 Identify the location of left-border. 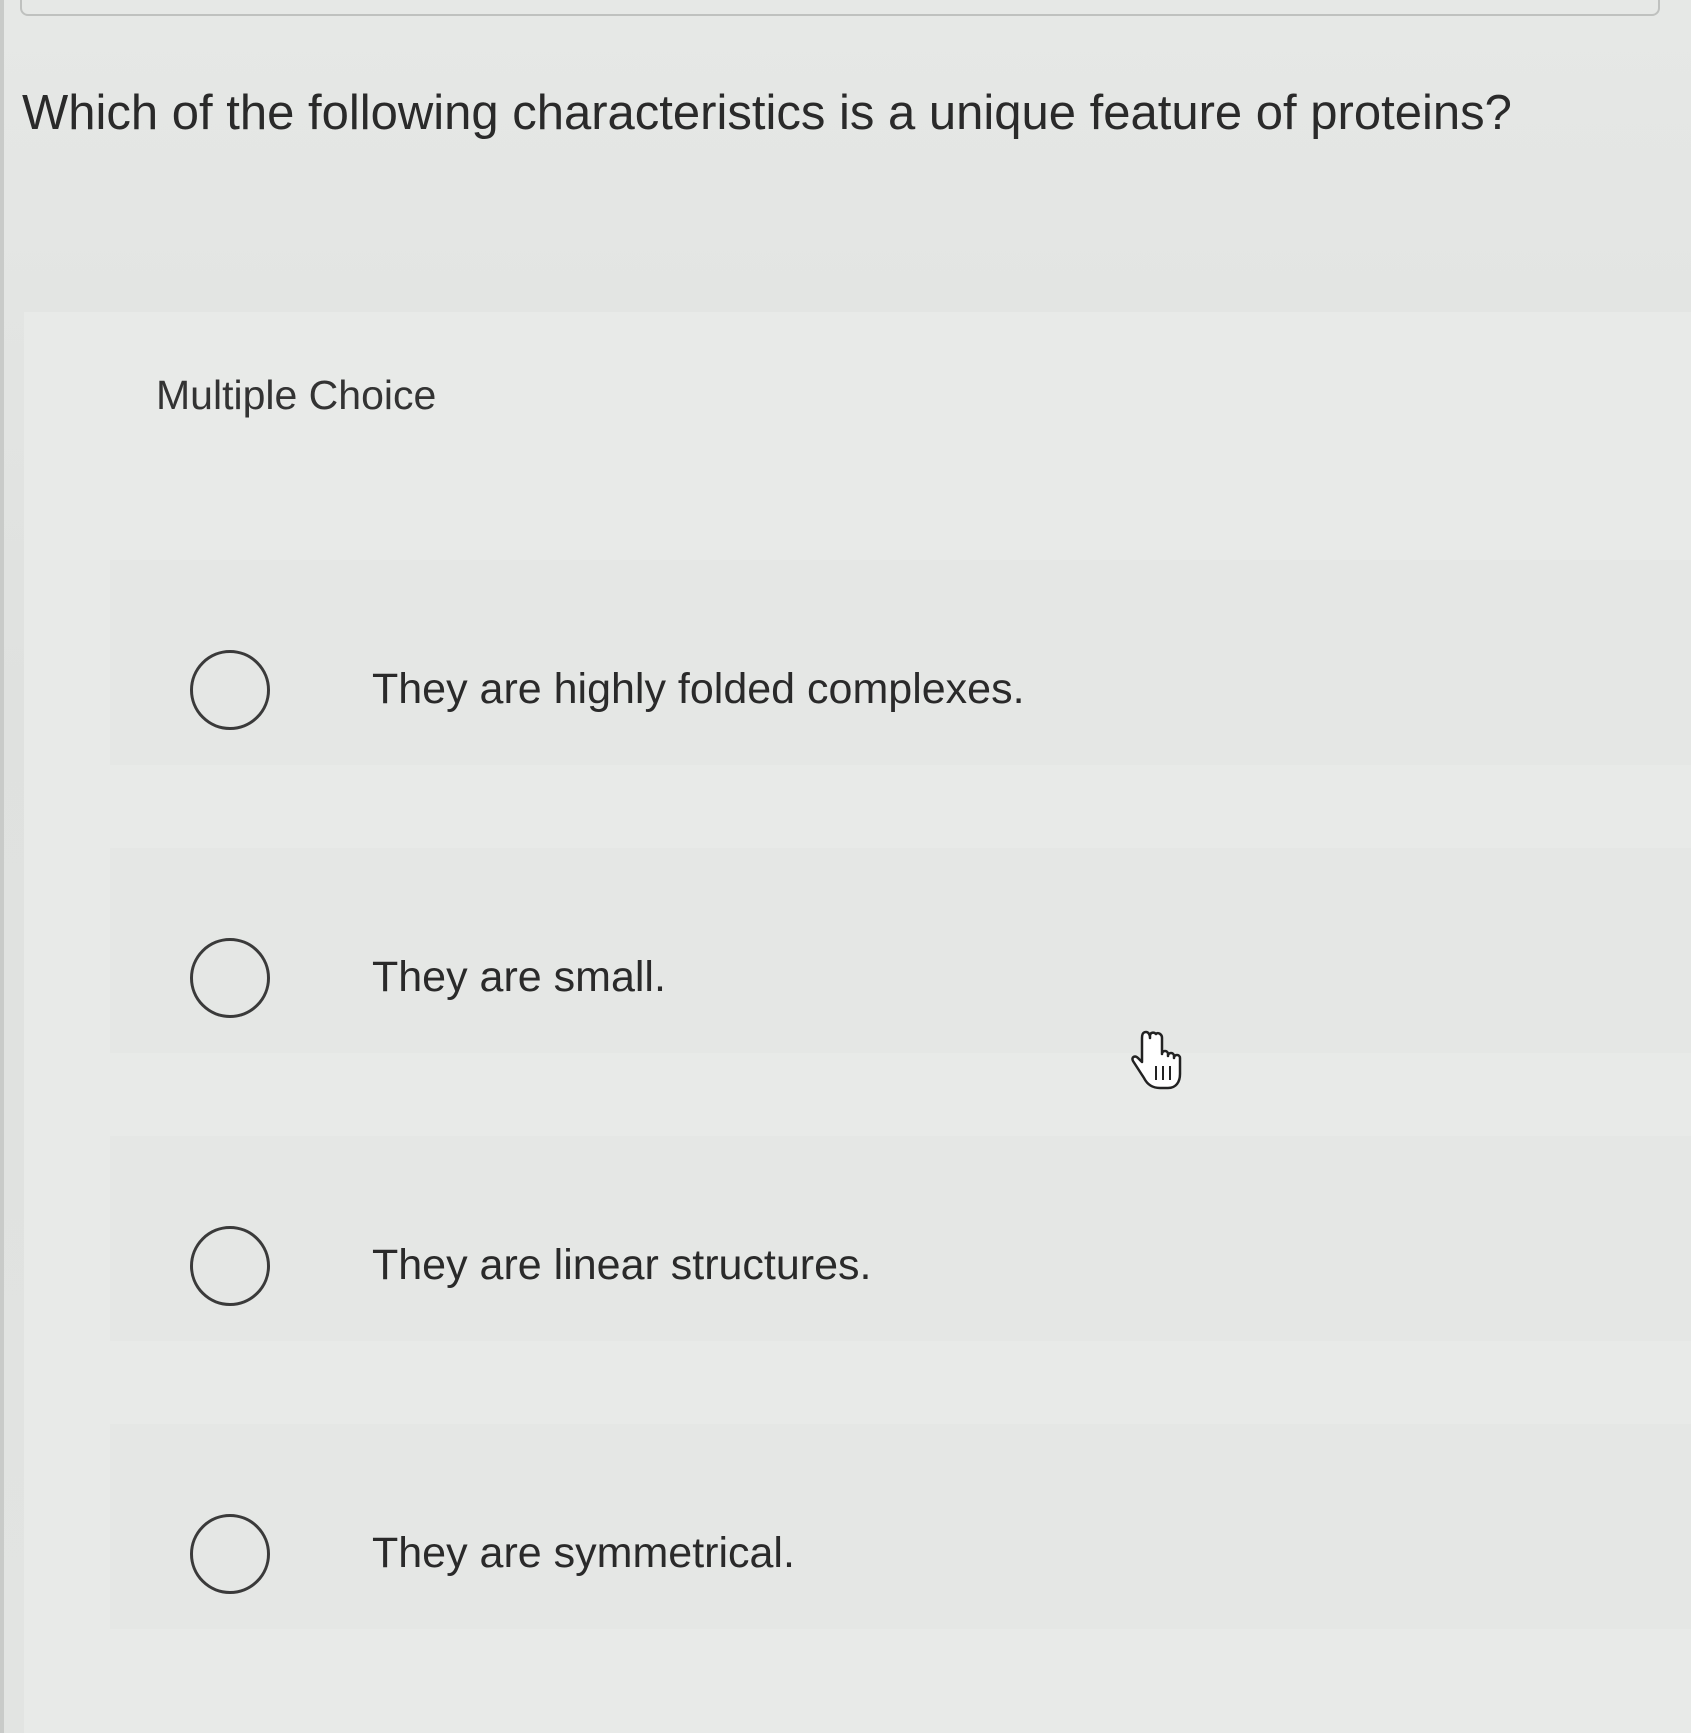
(2, 866).